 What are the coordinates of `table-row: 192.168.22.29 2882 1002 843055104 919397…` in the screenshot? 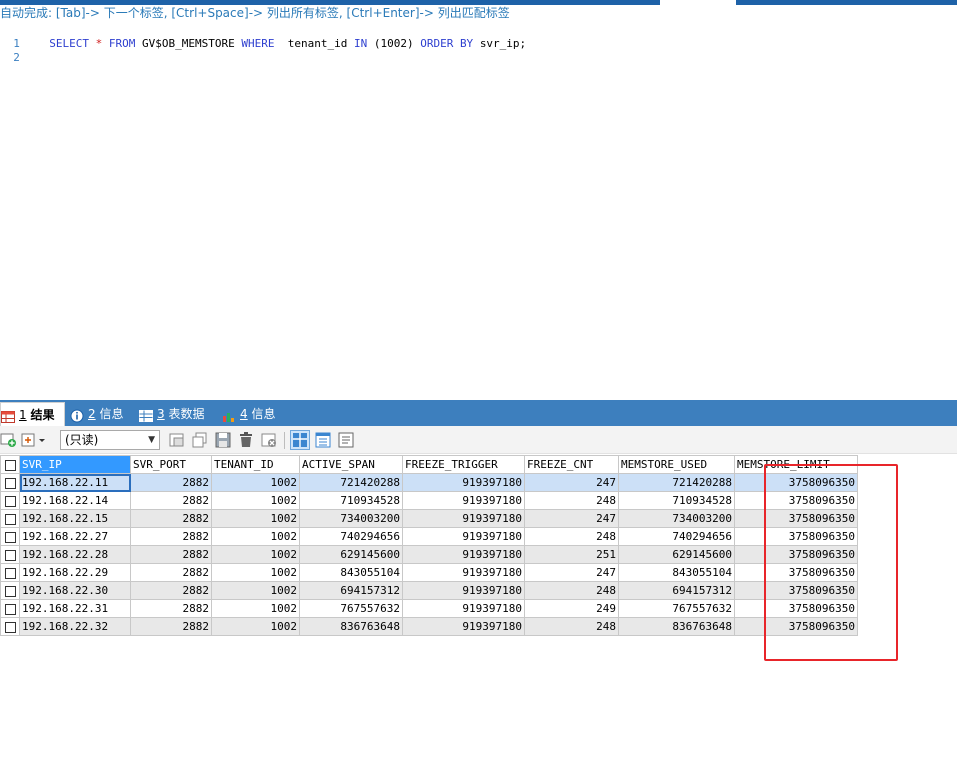 It's located at (429, 572).